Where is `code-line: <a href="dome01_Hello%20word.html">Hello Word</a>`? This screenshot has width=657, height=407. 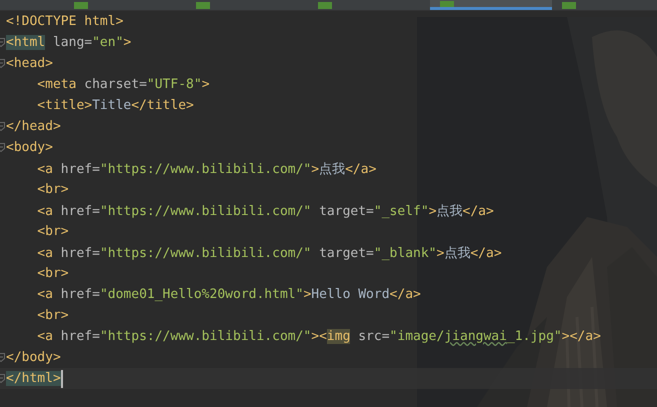 code-line: <a href="dome01_Hello%20word.html">Hello Word</a> is located at coordinates (228, 294).